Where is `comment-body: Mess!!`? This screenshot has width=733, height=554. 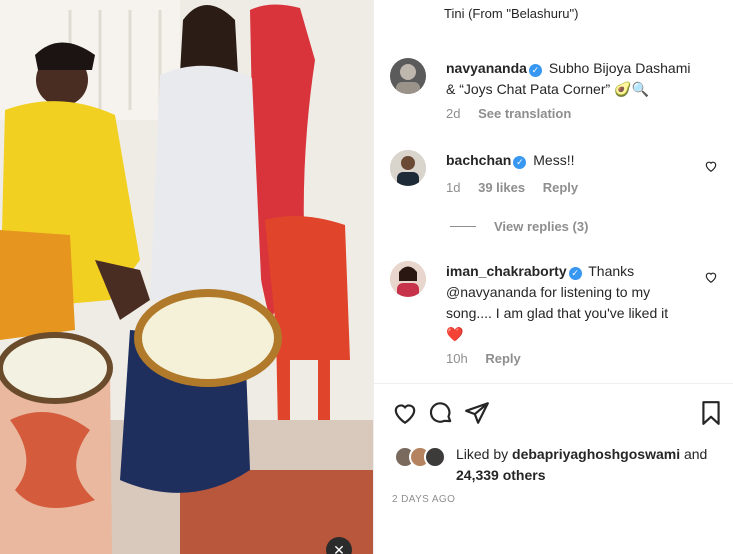 comment-body: Mess!! is located at coordinates (554, 160).